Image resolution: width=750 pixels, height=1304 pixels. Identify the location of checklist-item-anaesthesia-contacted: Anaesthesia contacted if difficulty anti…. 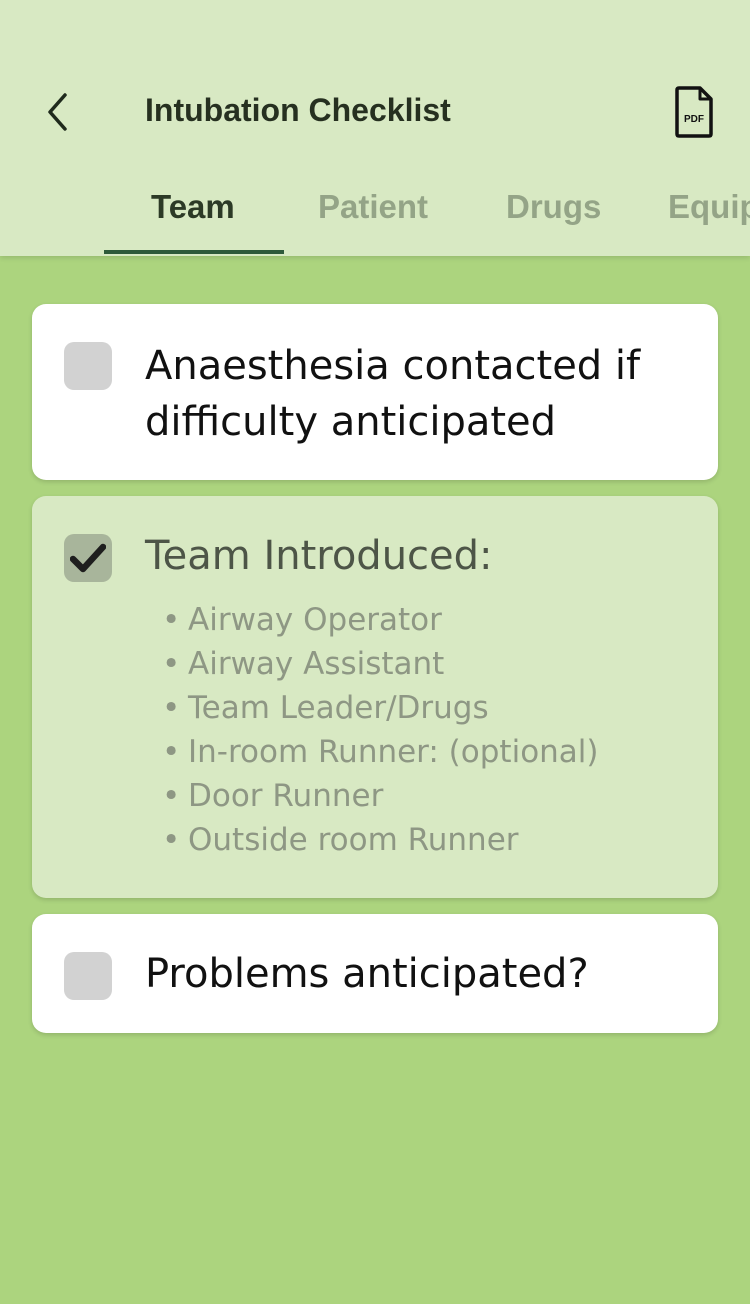
(375, 392).